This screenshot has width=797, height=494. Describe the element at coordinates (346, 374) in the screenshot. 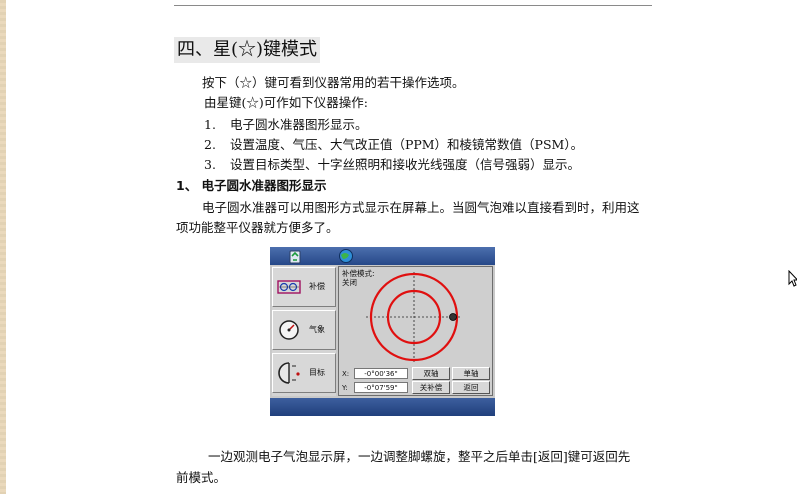

I see `x-label: X:` at that location.